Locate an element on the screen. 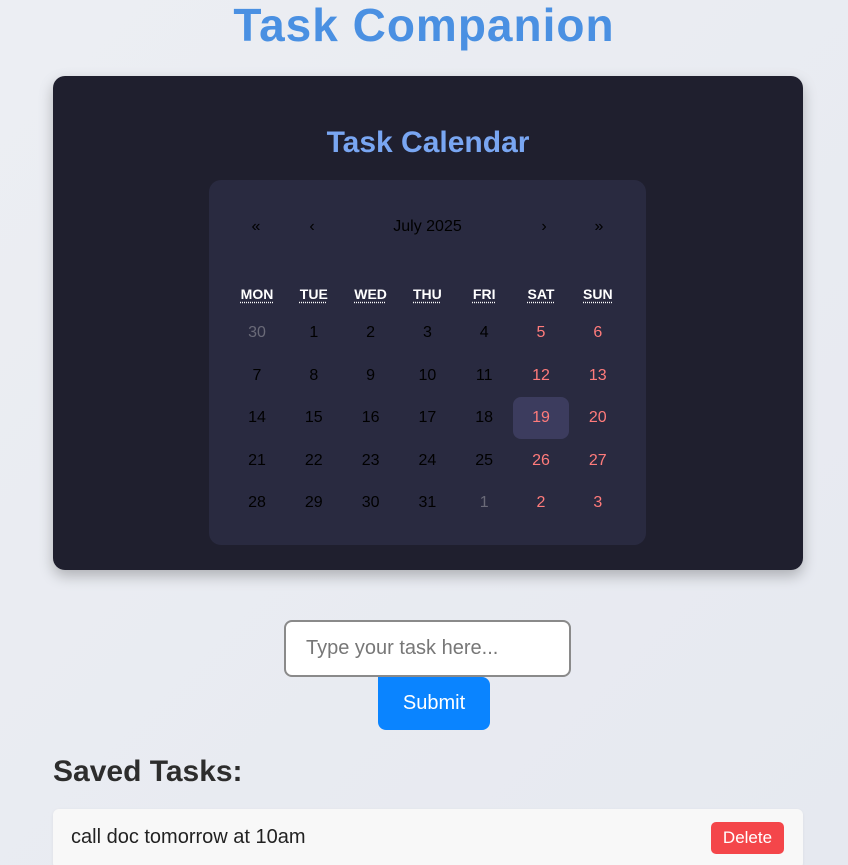 This screenshot has height=865, width=848. calendar-day: 26 is located at coordinates (541, 461).